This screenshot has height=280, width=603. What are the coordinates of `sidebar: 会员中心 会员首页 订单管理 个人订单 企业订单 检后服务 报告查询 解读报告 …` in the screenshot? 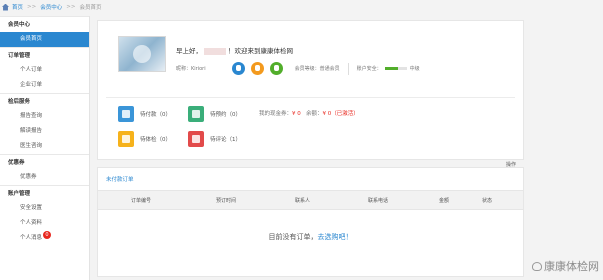 It's located at (45, 148).